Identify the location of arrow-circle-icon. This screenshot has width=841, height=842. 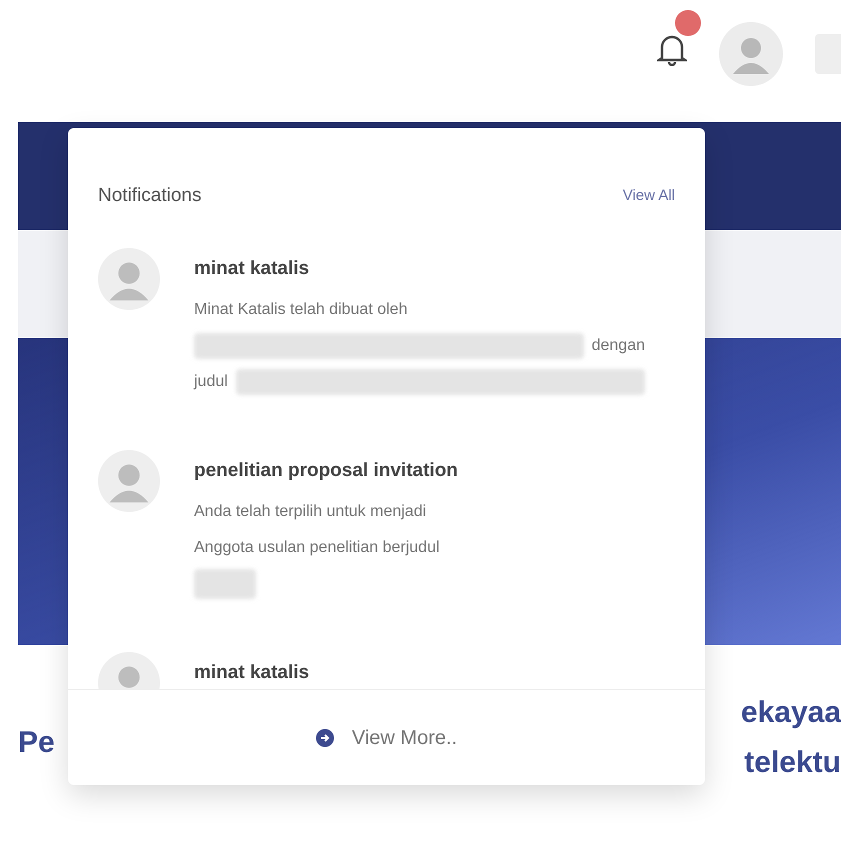
(325, 737).